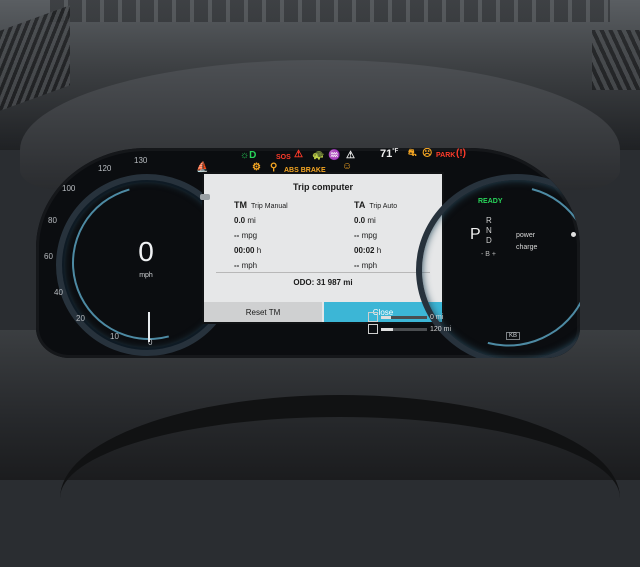 The width and height of the screenshot is (640, 567). What do you see at coordinates (146, 251) in the screenshot?
I see `speed-value: 0` at bounding box center [146, 251].